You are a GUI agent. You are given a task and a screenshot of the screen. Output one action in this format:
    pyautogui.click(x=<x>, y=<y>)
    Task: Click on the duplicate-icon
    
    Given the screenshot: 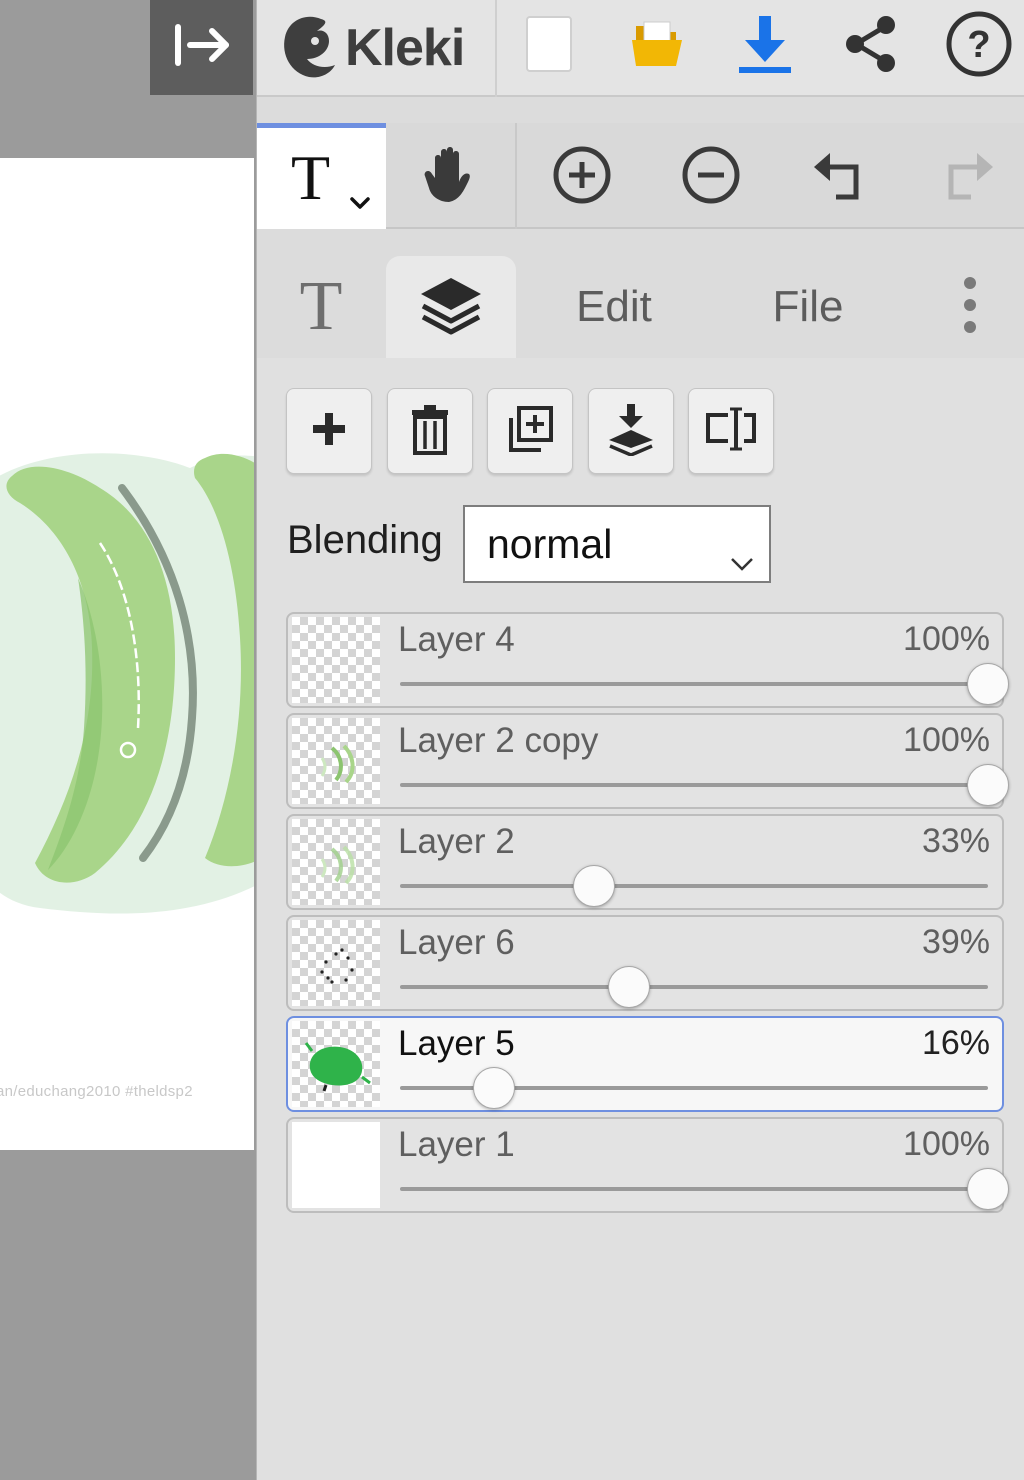 What is the action you would take?
    pyautogui.click(x=530, y=431)
    